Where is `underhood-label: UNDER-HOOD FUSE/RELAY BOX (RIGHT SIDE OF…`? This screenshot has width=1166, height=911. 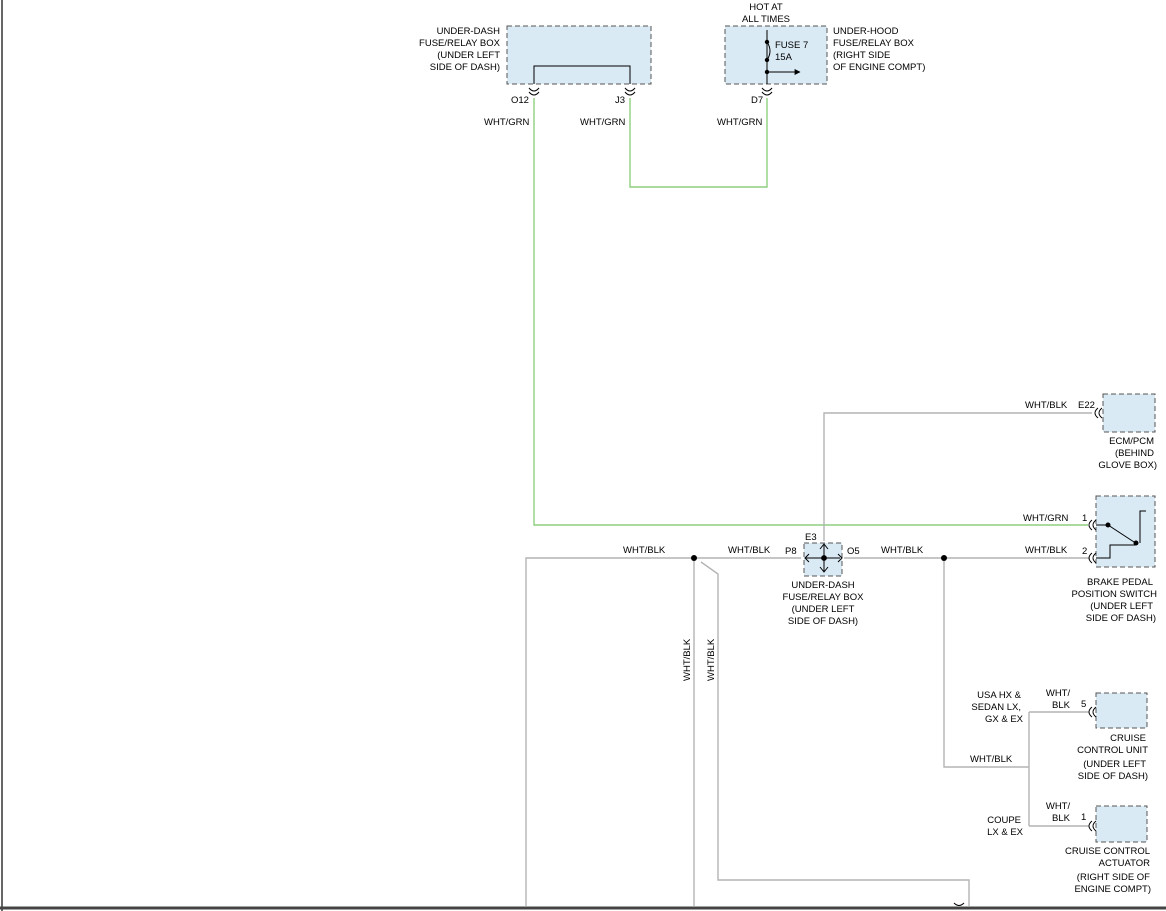
underhood-label: UNDER-HOOD FUSE/RELAY BOX (RIGHT SIDE OF… is located at coordinates (879, 49).